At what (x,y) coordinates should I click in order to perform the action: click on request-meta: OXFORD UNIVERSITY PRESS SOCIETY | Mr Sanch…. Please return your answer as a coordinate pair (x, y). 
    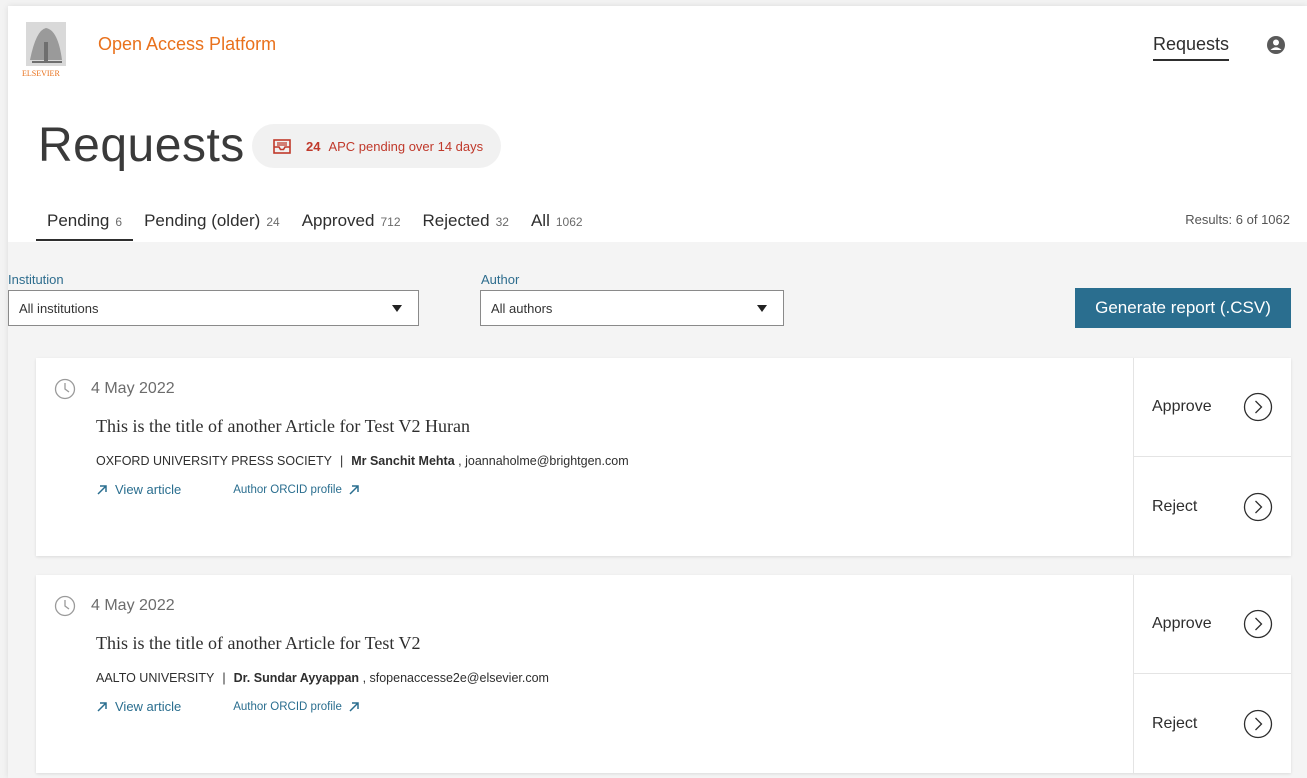
    Looking at the image, I should click on (362, 461).